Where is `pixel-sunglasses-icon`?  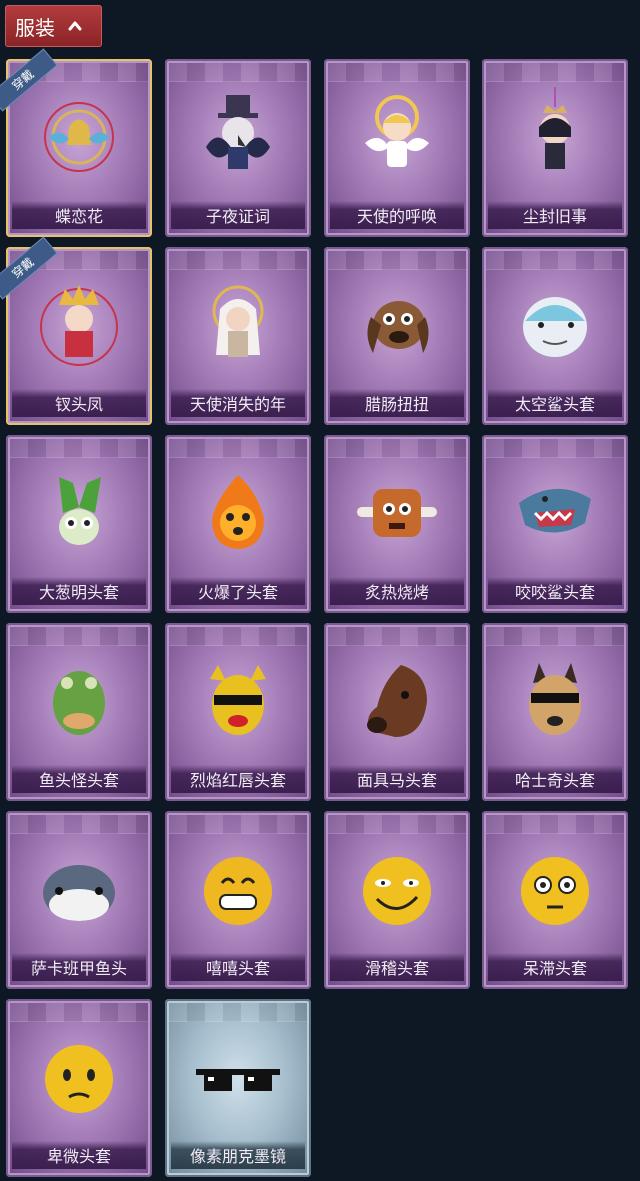
pixel-sunglasses-icon is located at coordinates (238, 1077).